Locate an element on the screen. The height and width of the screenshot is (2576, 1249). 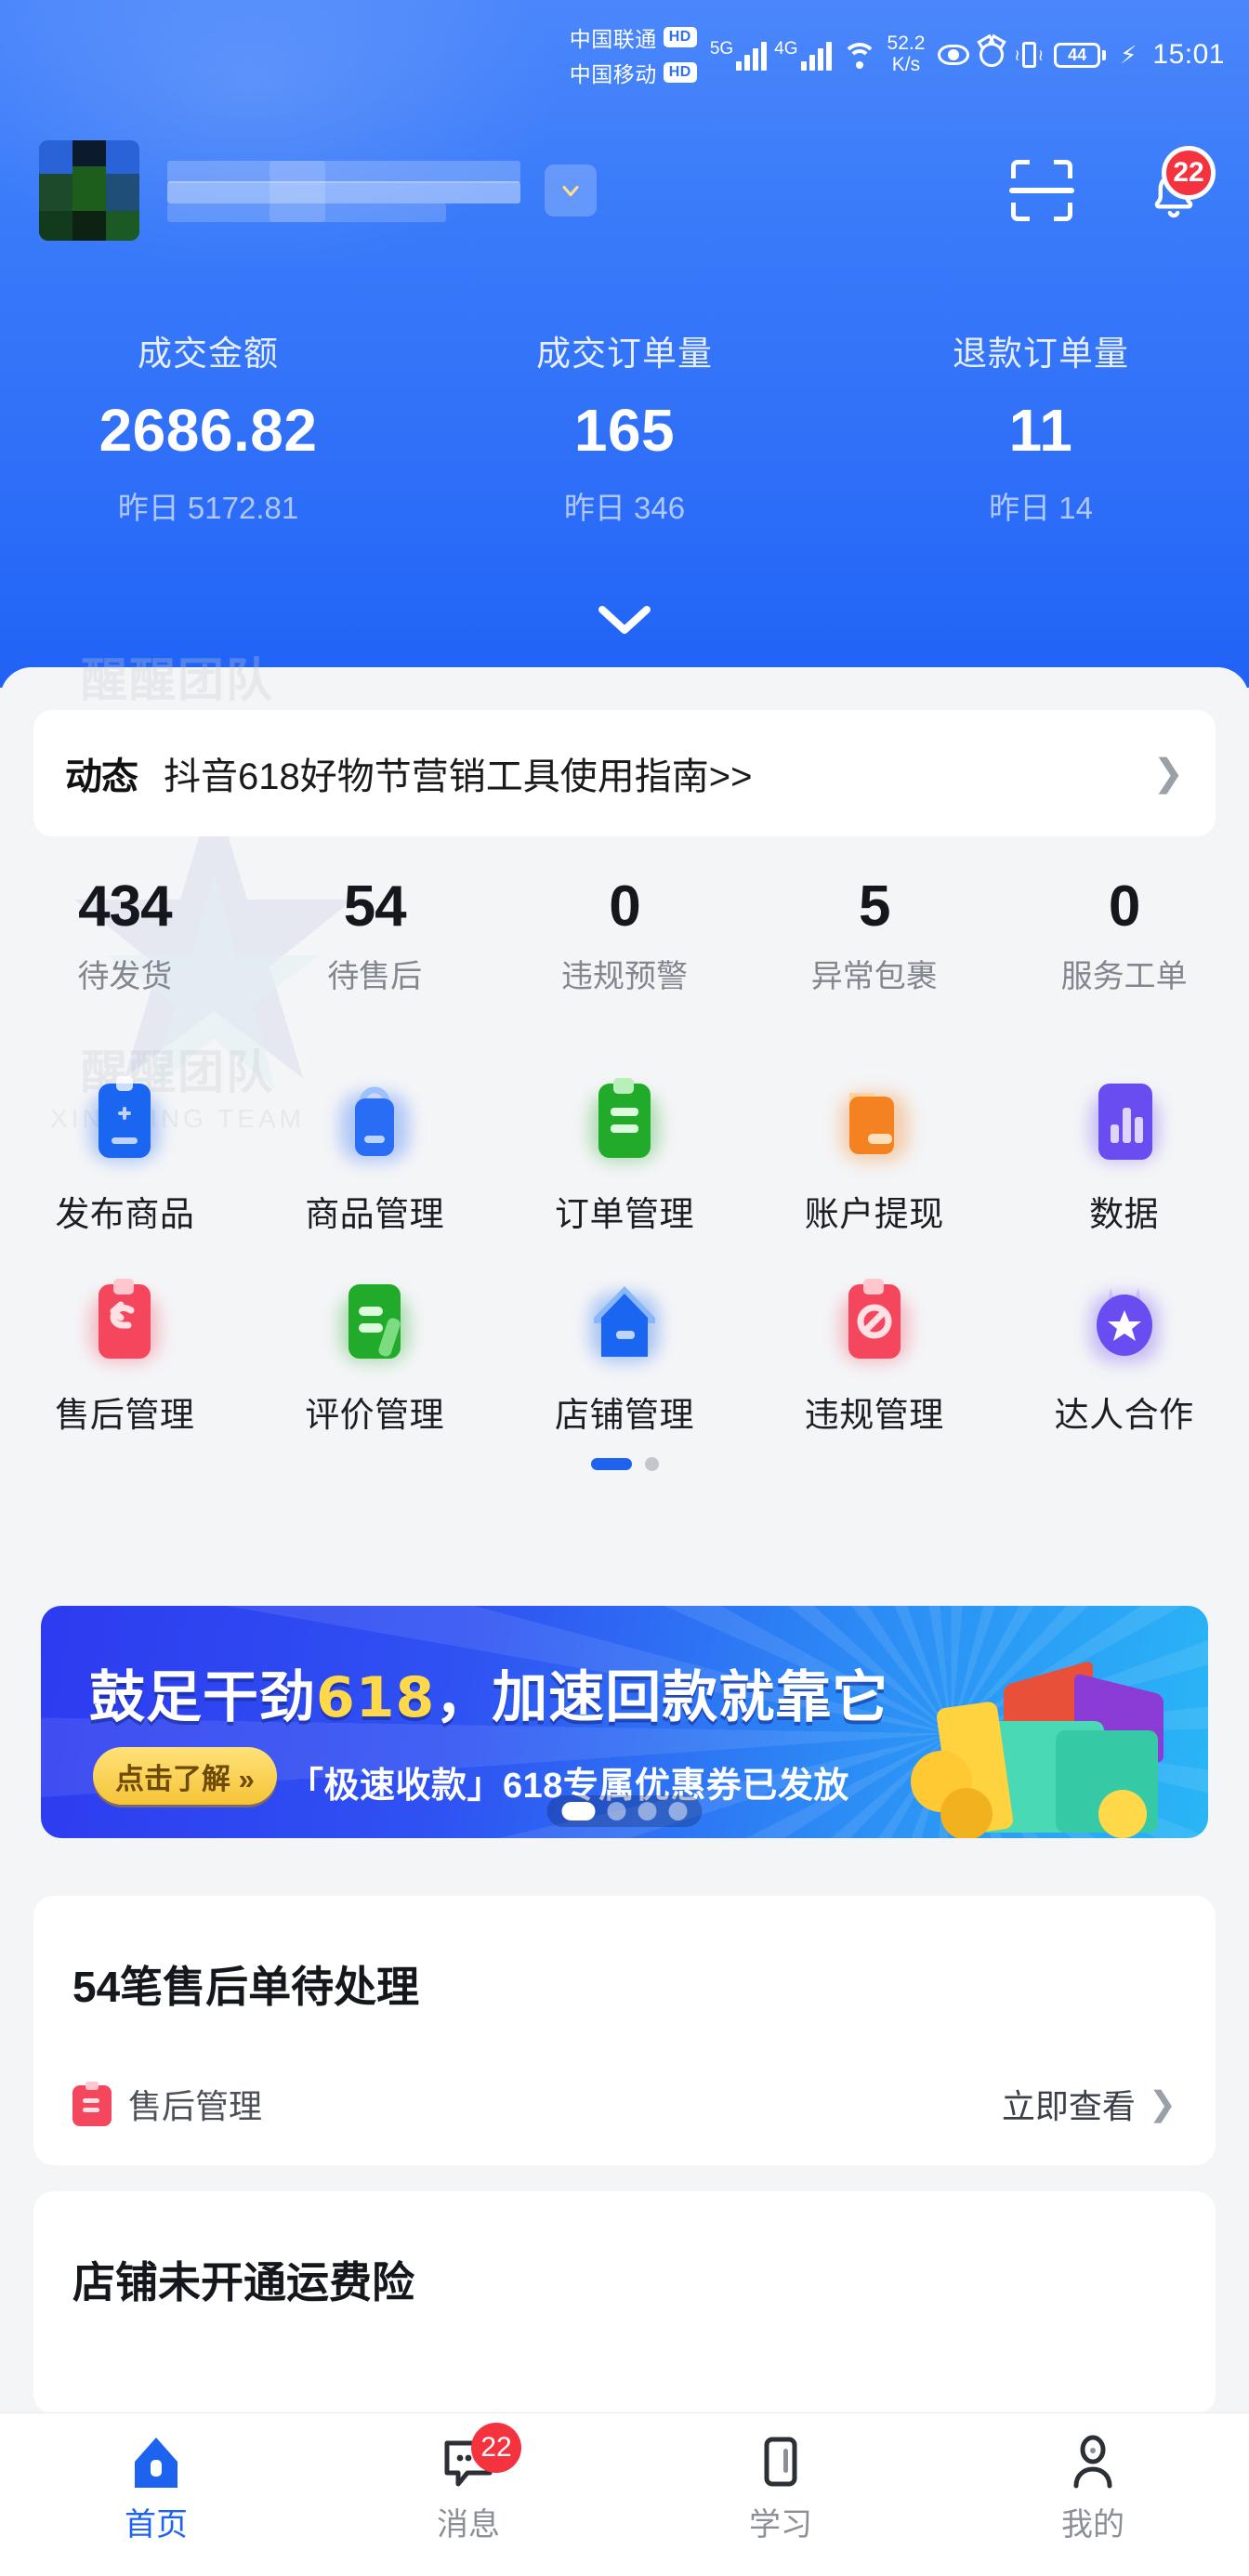
card-footer: 售后管理 立即查看 ❯ is located at coordinates (624, 2104).